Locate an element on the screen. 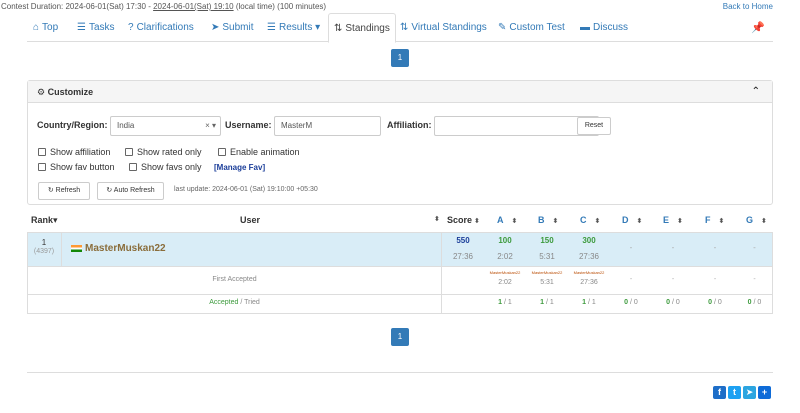 The width and height of the screenshot is (800, 413). send-icon: ➤ is located at coordinates (215, 27).